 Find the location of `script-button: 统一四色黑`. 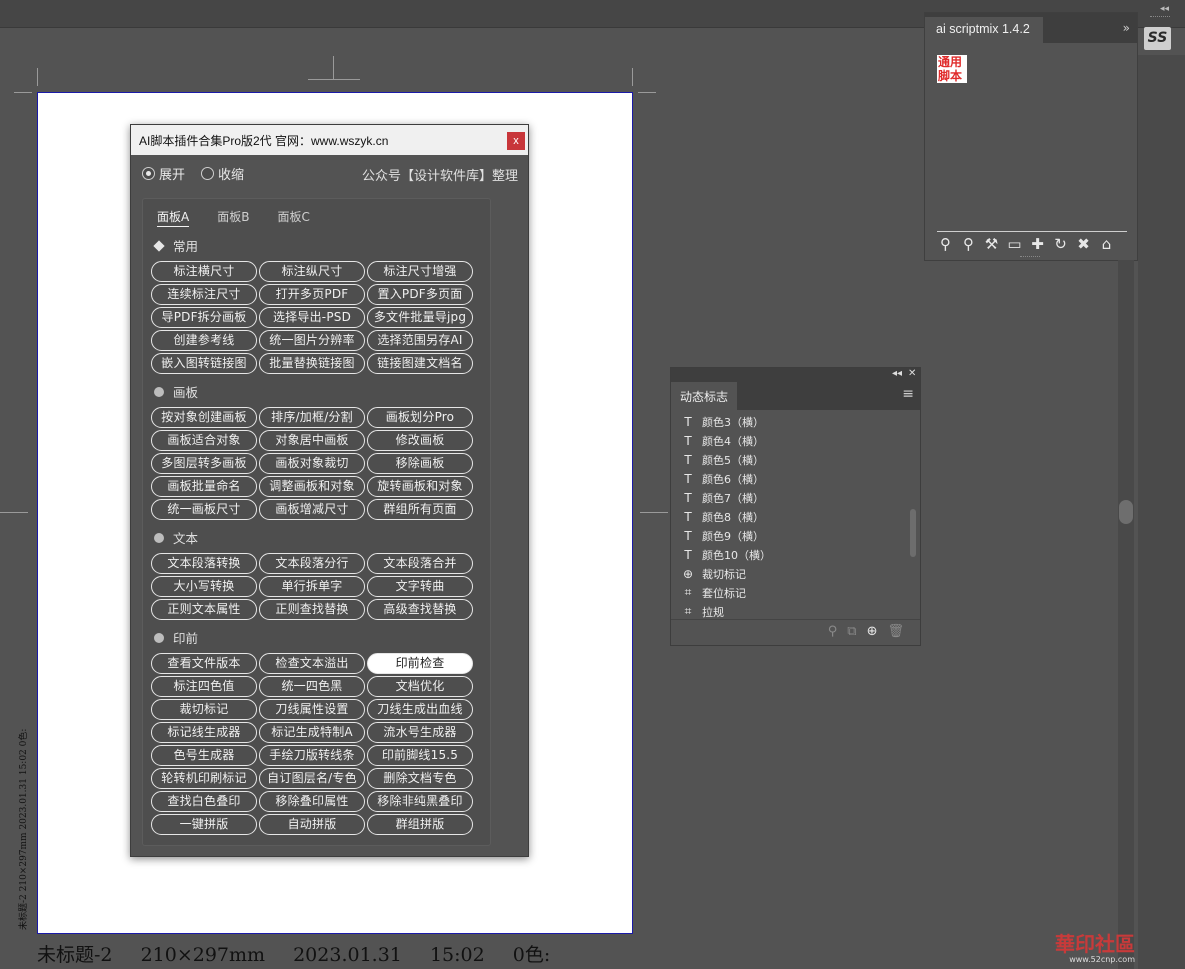

script-button: 统一四色黑 is located at coordinates (312, 686).